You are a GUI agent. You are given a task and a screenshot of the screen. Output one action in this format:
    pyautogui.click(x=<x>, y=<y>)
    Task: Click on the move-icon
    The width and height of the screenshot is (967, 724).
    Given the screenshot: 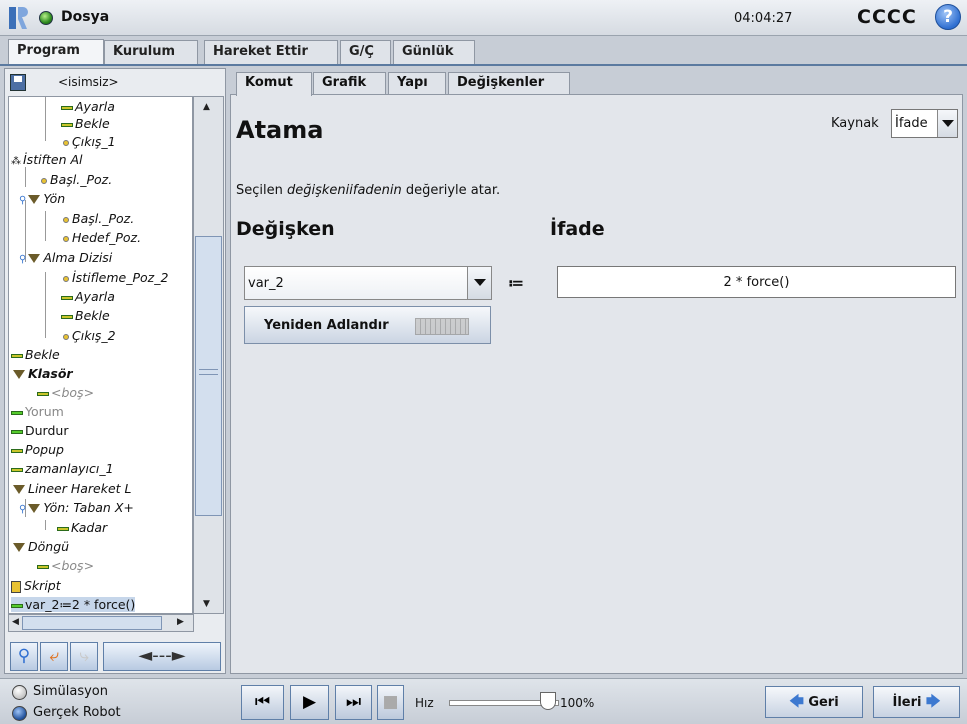 What is the action you would take?
    pyautogui.click(x=19, y=489)
    